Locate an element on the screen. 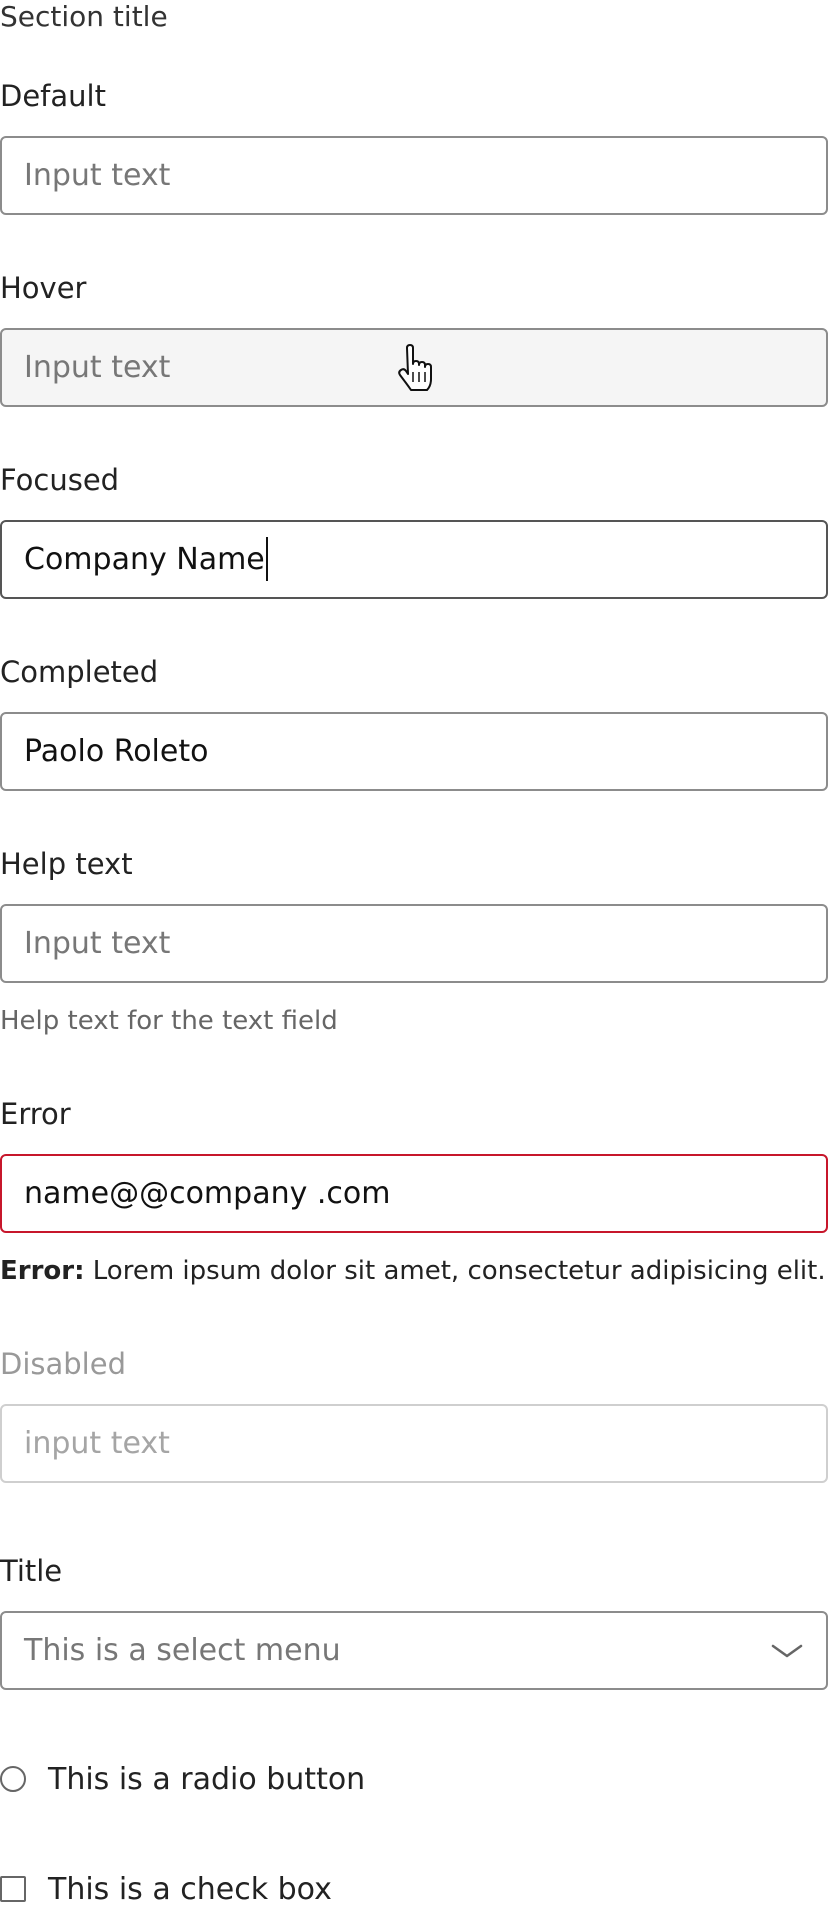 This screenshot has width=828, height=1910. error-message-prefix: Error: is located at coordinates (42, 1271).